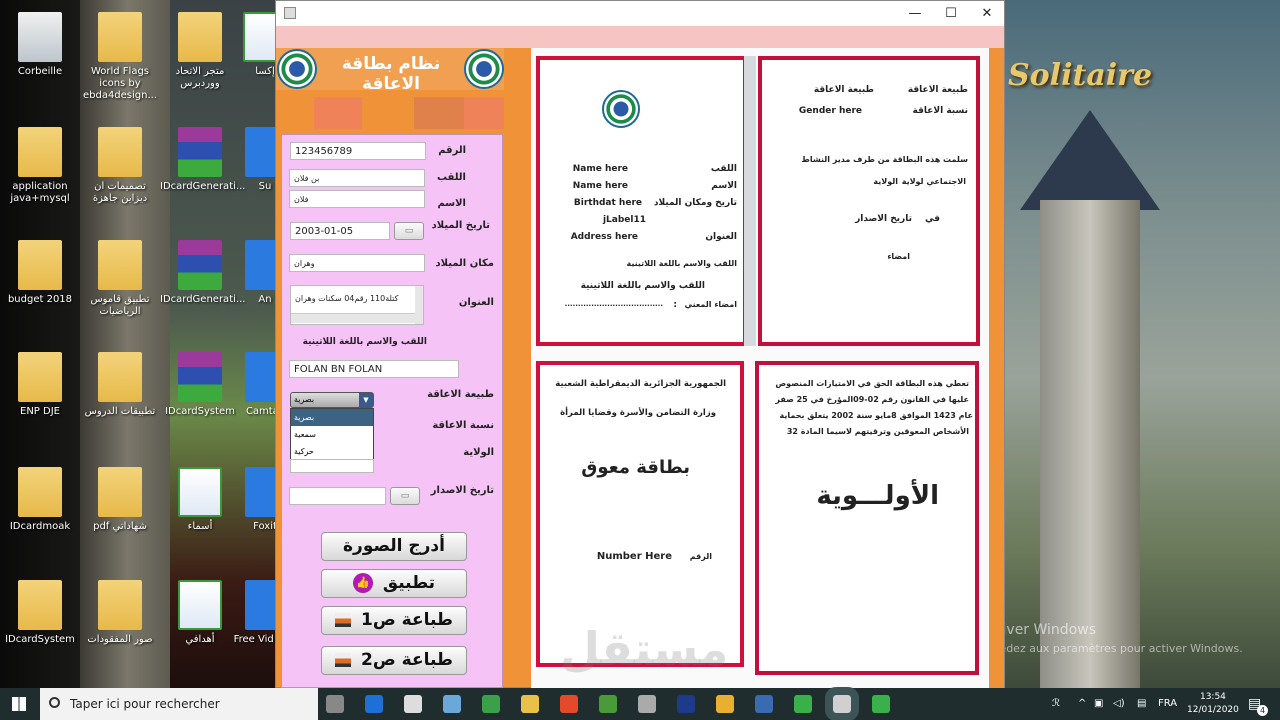 This screenshot has width=1280, height=720. What do you see at coordinates (120, 613) in the screenshot?
I see `desktop-icon: صور المفقودات` at bounding box center [120, 613].